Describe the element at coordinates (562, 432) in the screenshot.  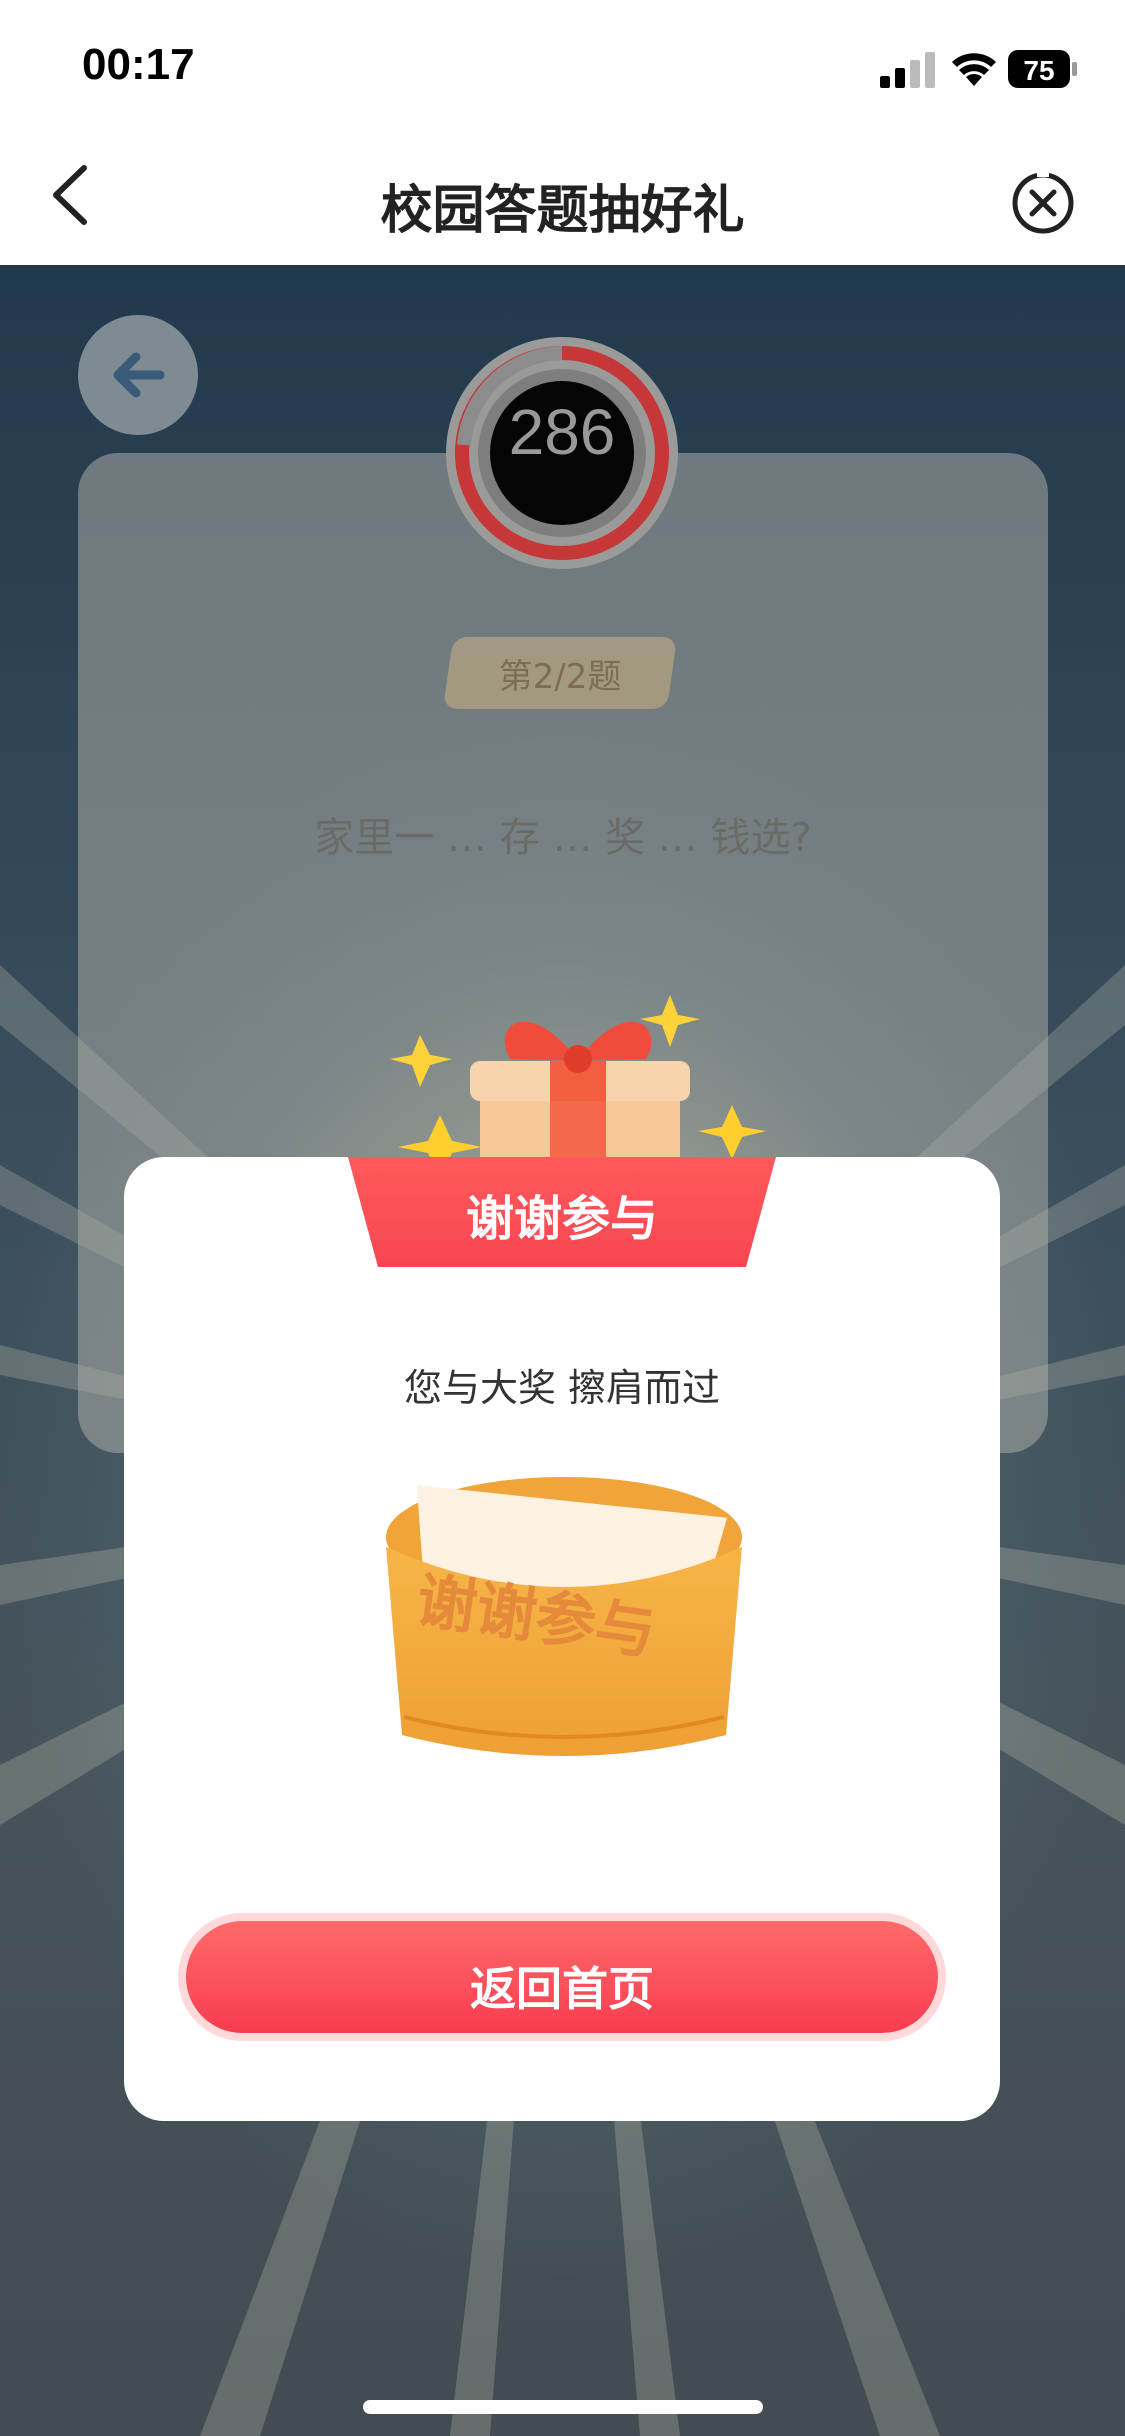
I see `timer-value: 286` at that location.